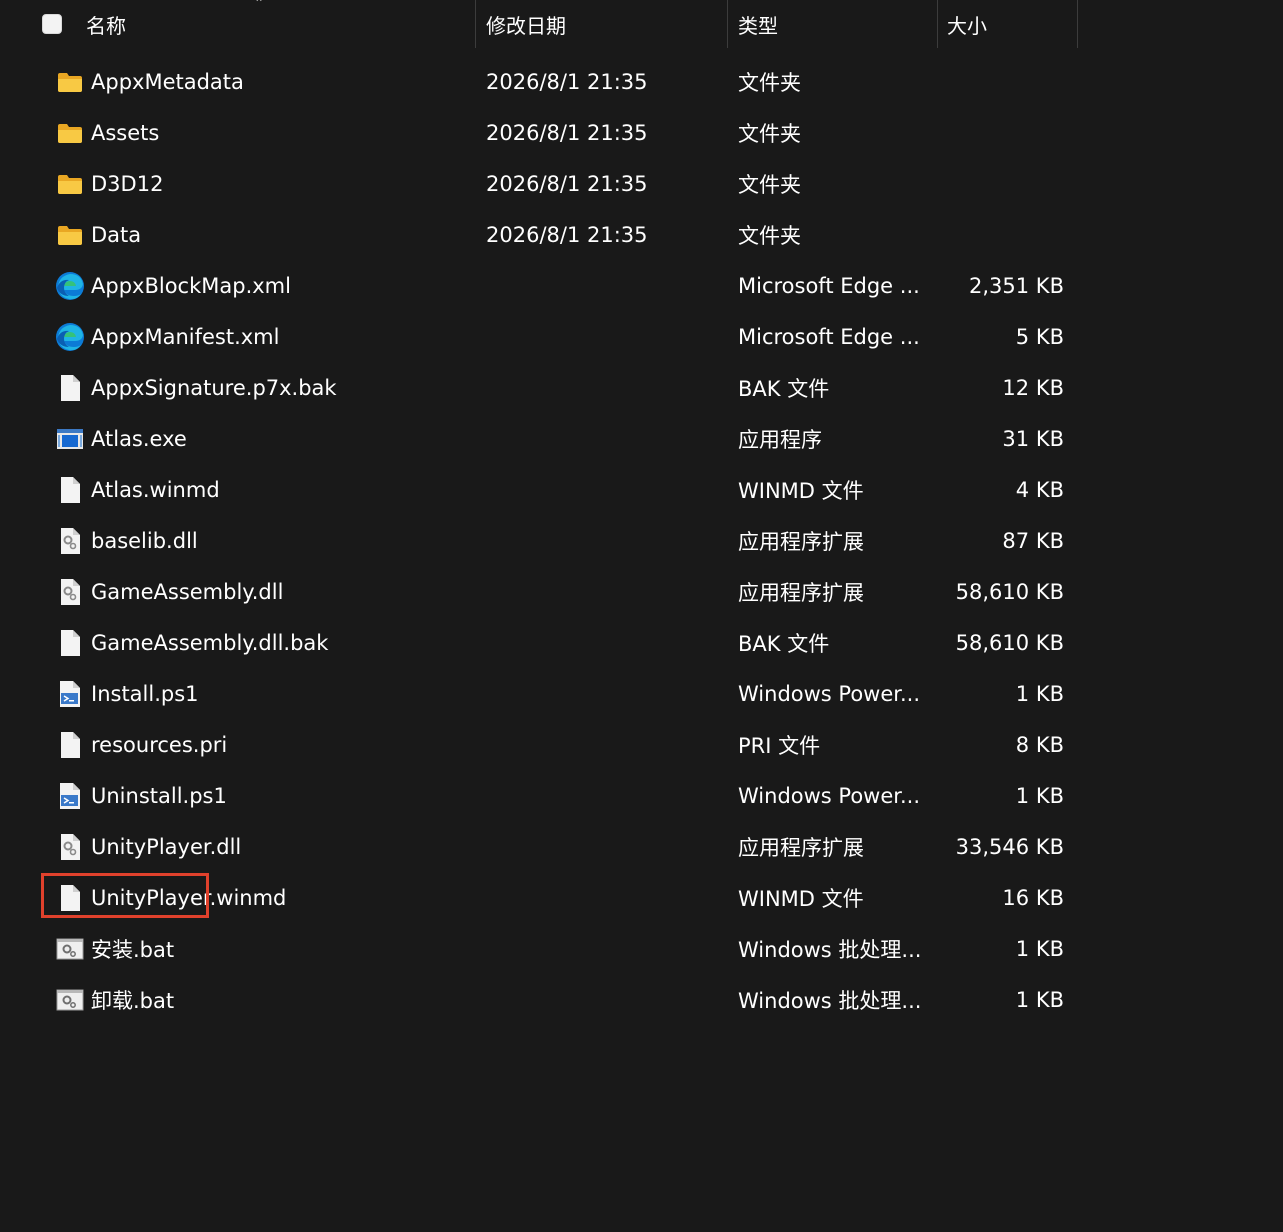 The height and width of the screenshot is (1232, 1283). Describe the element at coordinates (641, 795) in the screenshot. I see `file-row: Uninstall.ps1 Windows Power... 1 KB` at that location.